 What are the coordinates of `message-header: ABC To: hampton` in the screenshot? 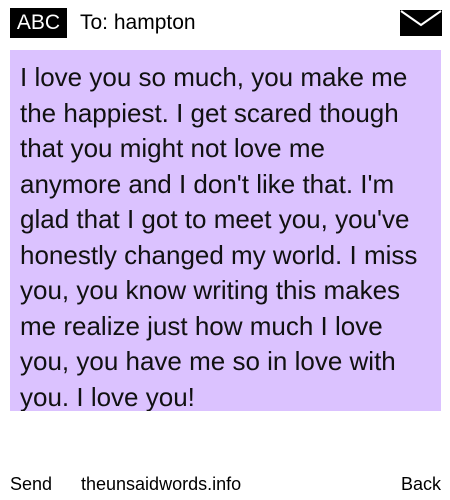 It's located at (225, 22).